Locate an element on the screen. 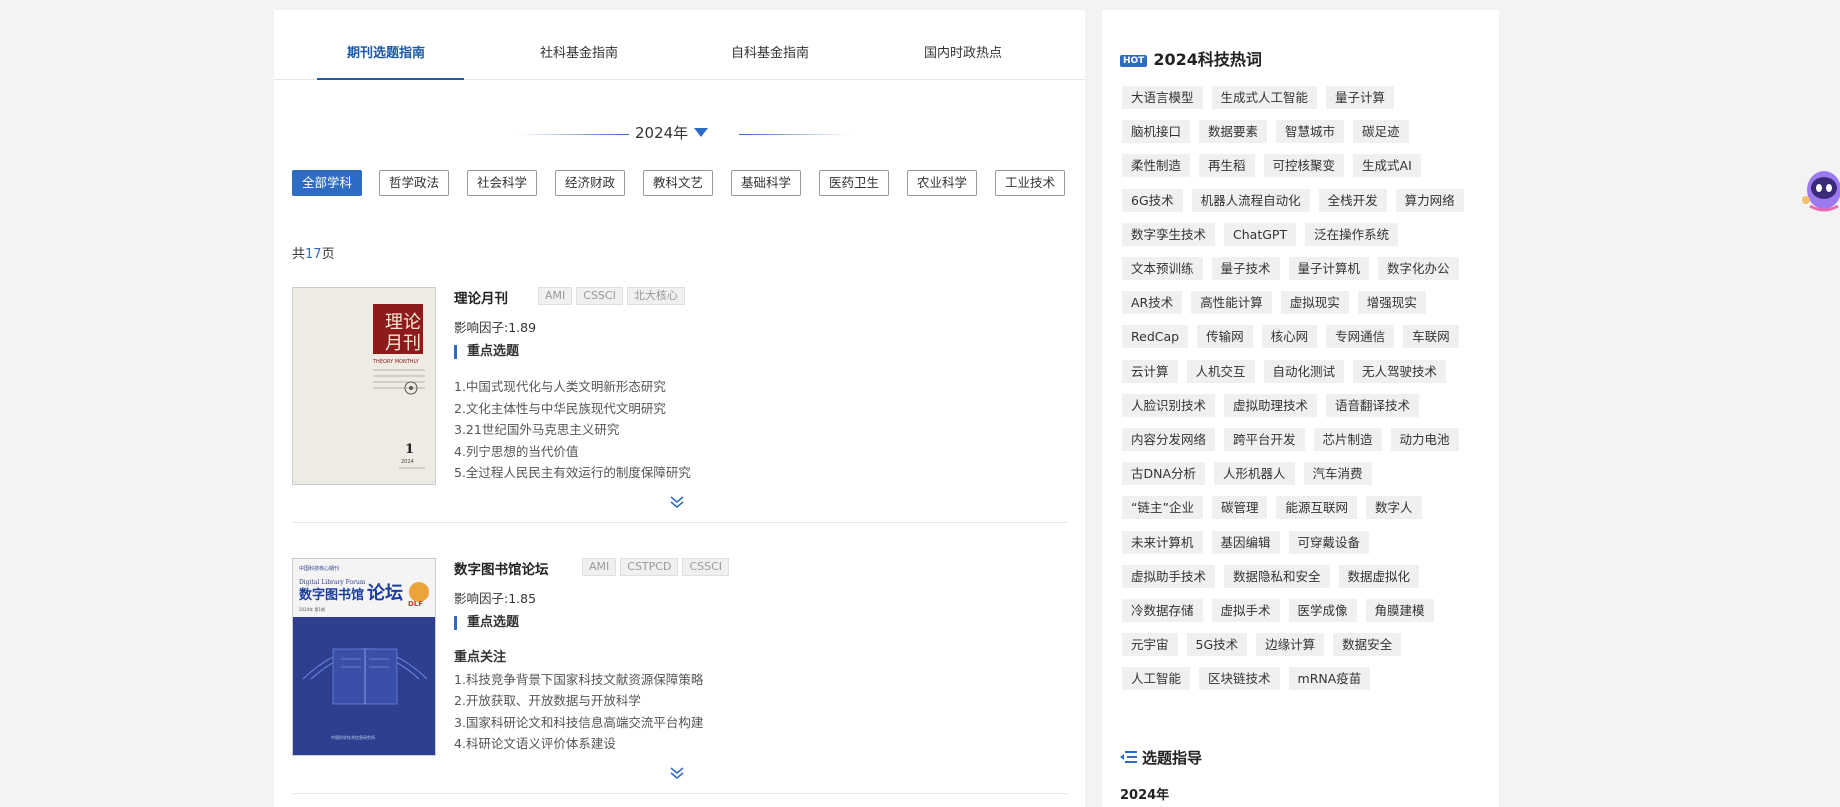 Image resolution: width=1840 pixels, height=807 pixels. keyword-tag: 碳足迹 is located at coordinates (1381, 132).